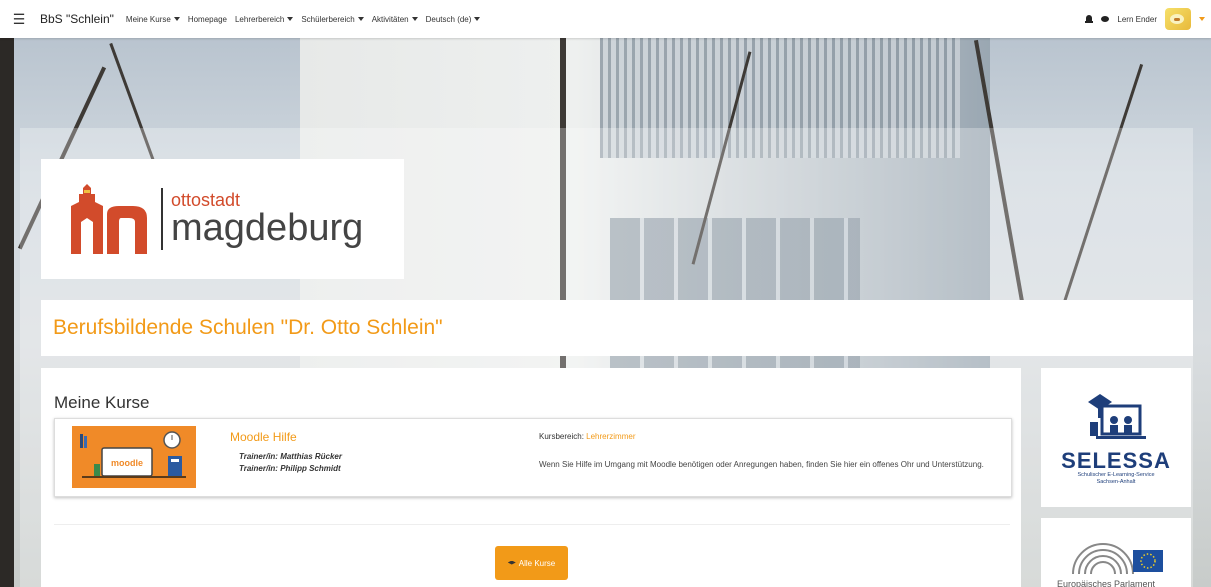  Describe the element at coordinates (134, 457) in the screenshot. I see `course-image: moodle` at that location.